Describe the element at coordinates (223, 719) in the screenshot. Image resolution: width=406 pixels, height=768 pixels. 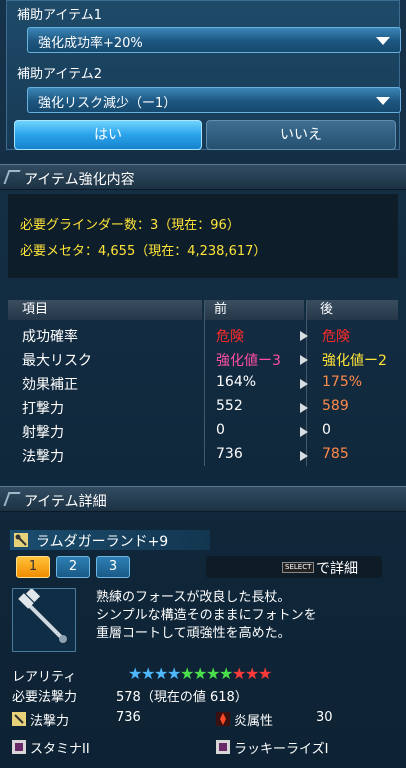
I see `fire-element-icon` at that location.